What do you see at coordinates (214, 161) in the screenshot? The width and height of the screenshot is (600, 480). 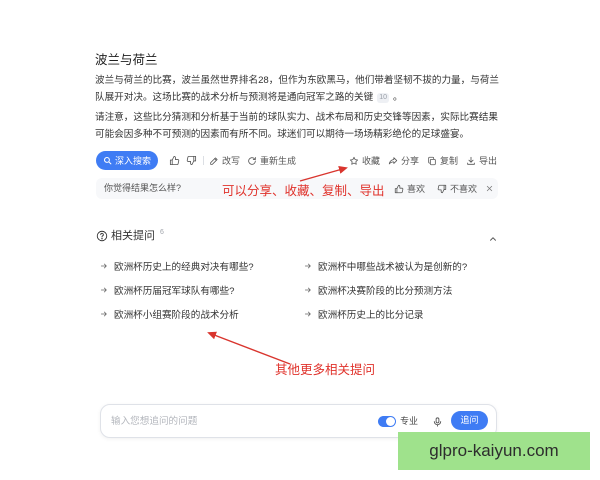 I see `edit-icon` at bounding box center [214, 161].